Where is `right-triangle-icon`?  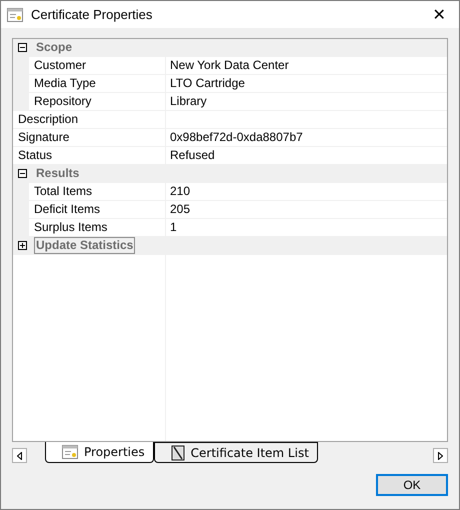 right-triangle-icon is located at coordinates (440, 456).